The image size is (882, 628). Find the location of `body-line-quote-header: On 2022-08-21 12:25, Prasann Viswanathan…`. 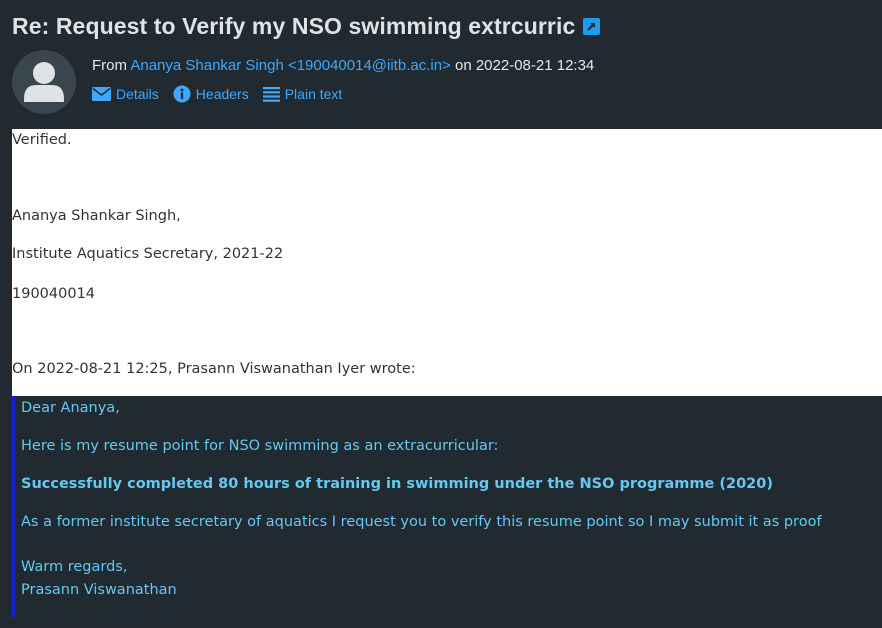

body-line-quote-header: On 2022-08-21 12:25, Prasann Viswanathan… is located at coordinates (214, 369).